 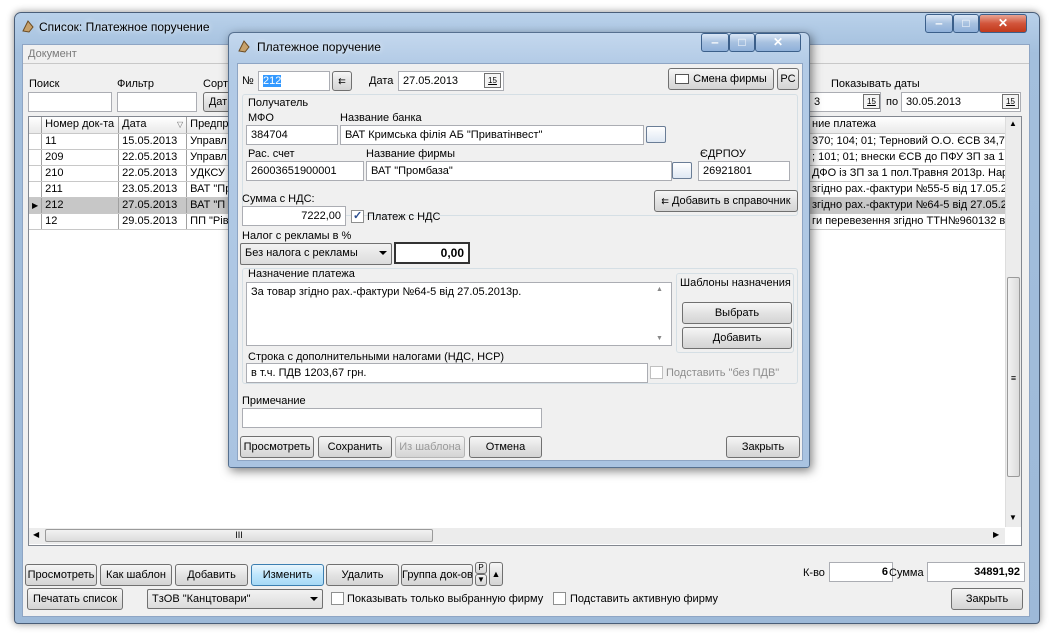 I want to click on firm-input: ВАТ "Промбаза", so click(x=519, y=171).